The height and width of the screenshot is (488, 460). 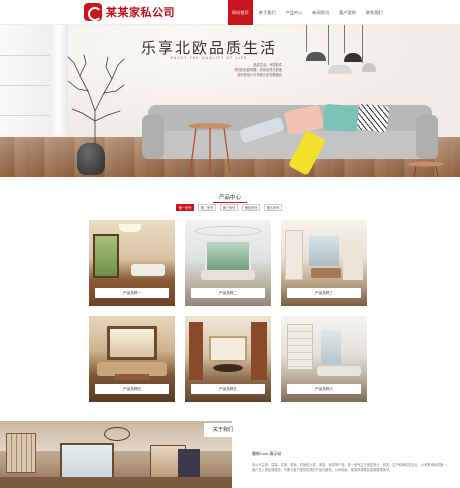 I want to click on vase, so click(x=91, y=159).